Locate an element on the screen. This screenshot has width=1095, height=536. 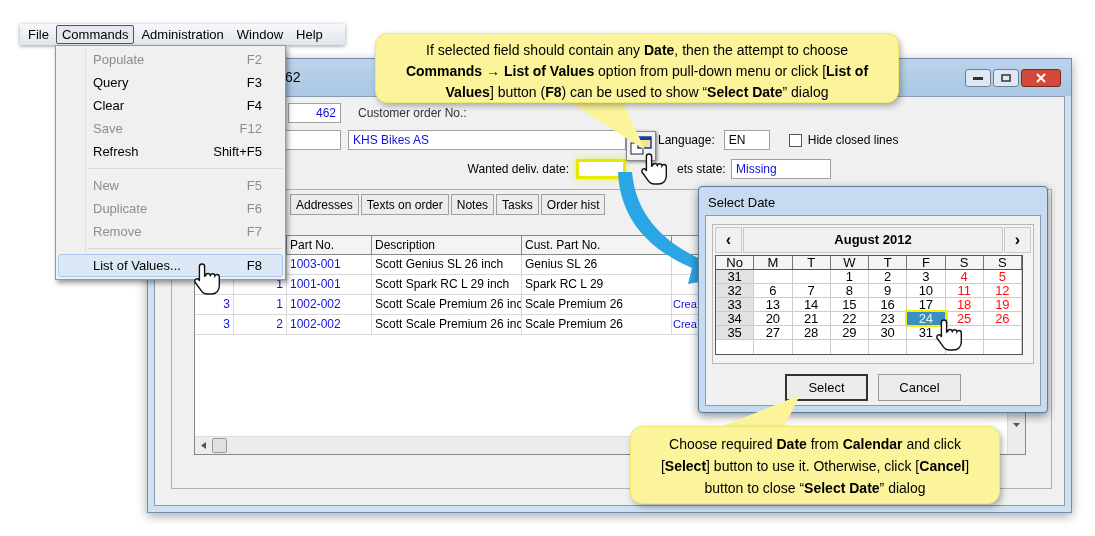
week-number: 32 is located at coordinates (735, 290).